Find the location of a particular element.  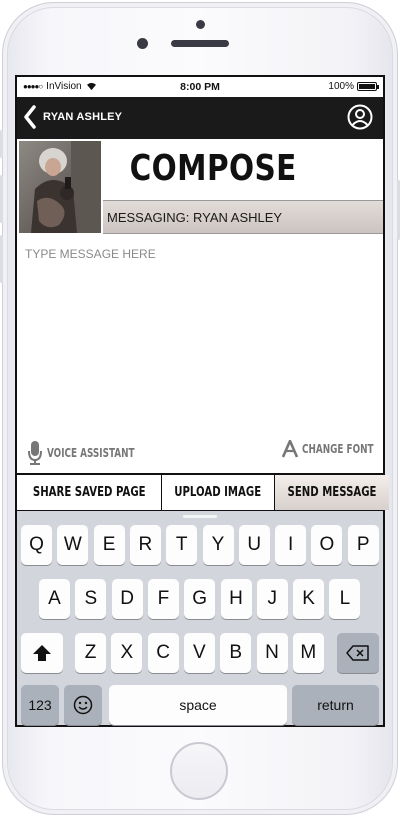

share-saved-page-button: SHARE SAVED PAGE is located at coordinates (90, 492).